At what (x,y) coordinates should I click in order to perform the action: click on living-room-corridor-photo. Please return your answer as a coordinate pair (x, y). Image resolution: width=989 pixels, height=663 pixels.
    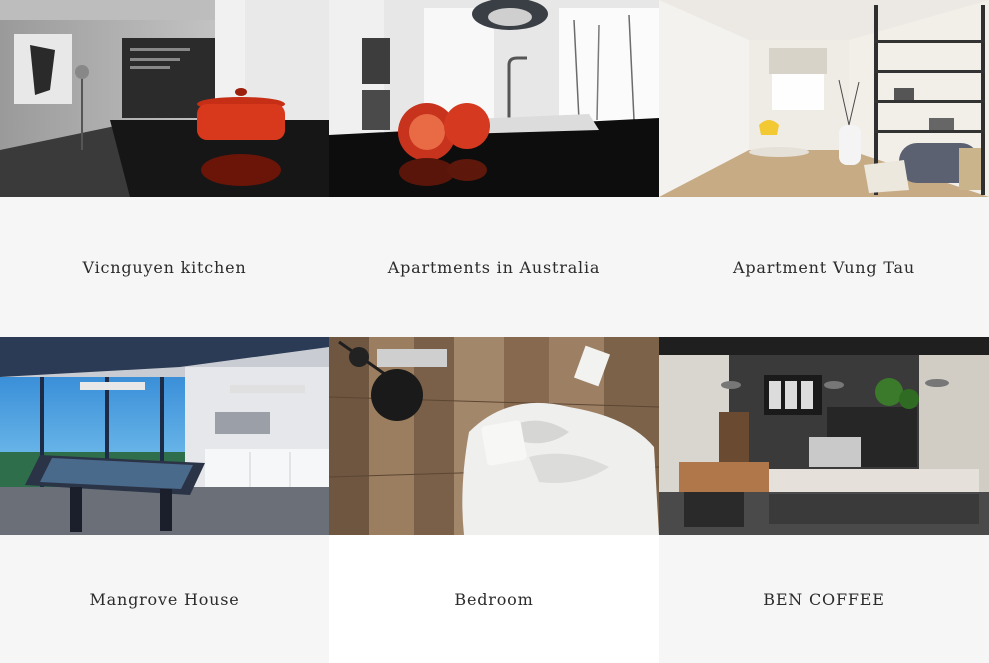
    Looking at the image, I should click on (824, 98).